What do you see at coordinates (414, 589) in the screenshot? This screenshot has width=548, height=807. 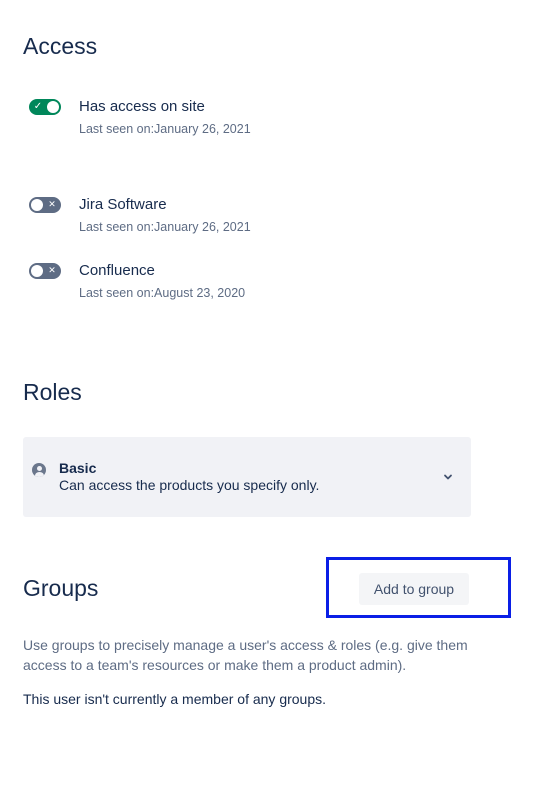 I see `add-to-group-button: Add to group` at bounding box center [414, 589].